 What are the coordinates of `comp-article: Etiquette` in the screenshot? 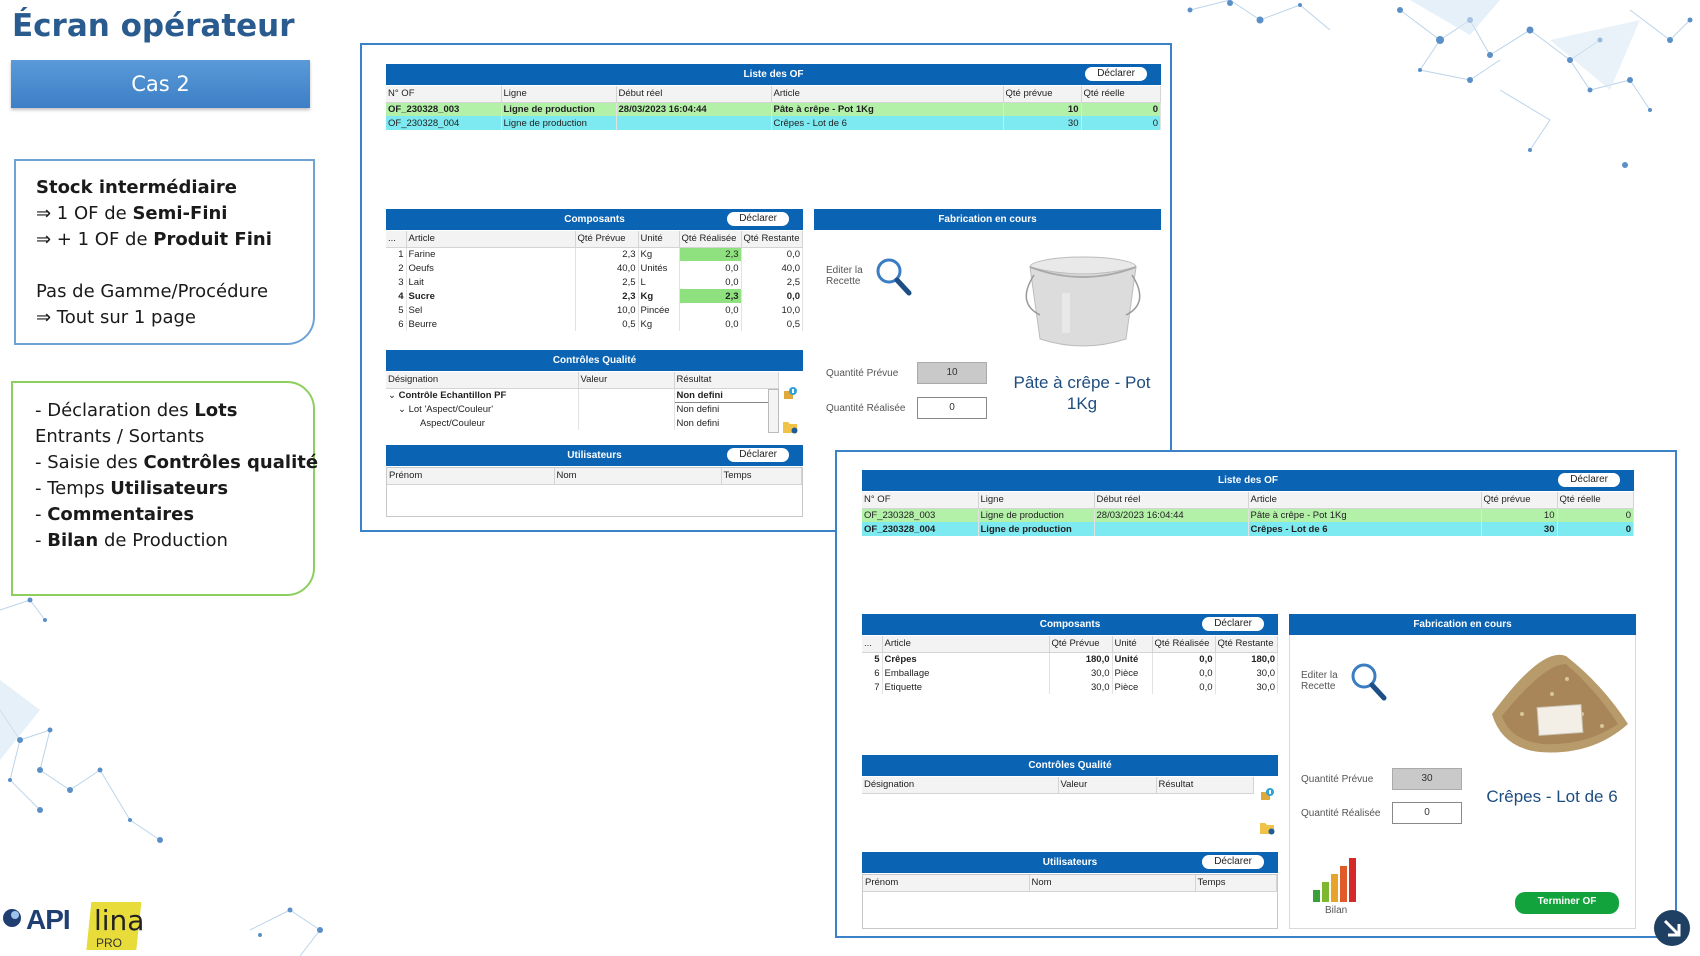 It's located at (966, 687).